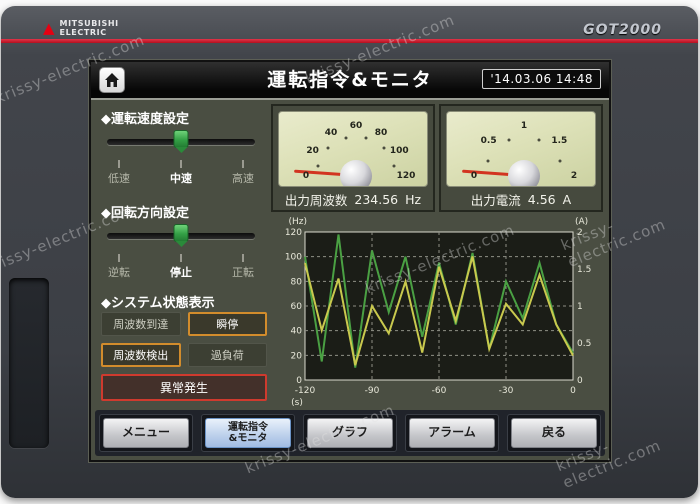 This screenshot has height=504, width=700. I want to click on output-frequency-meter: 0 20 40 60 80 100 120 出力周波数 234.56 Hz, so click(353, 158).